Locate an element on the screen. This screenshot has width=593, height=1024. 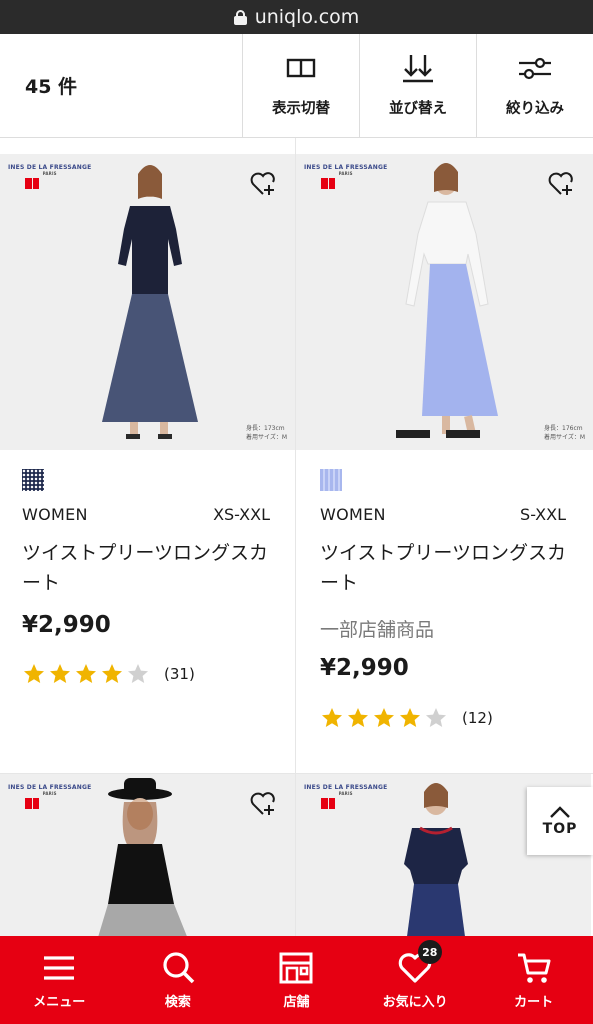
sort-icon is located at coordinates (418, 69).